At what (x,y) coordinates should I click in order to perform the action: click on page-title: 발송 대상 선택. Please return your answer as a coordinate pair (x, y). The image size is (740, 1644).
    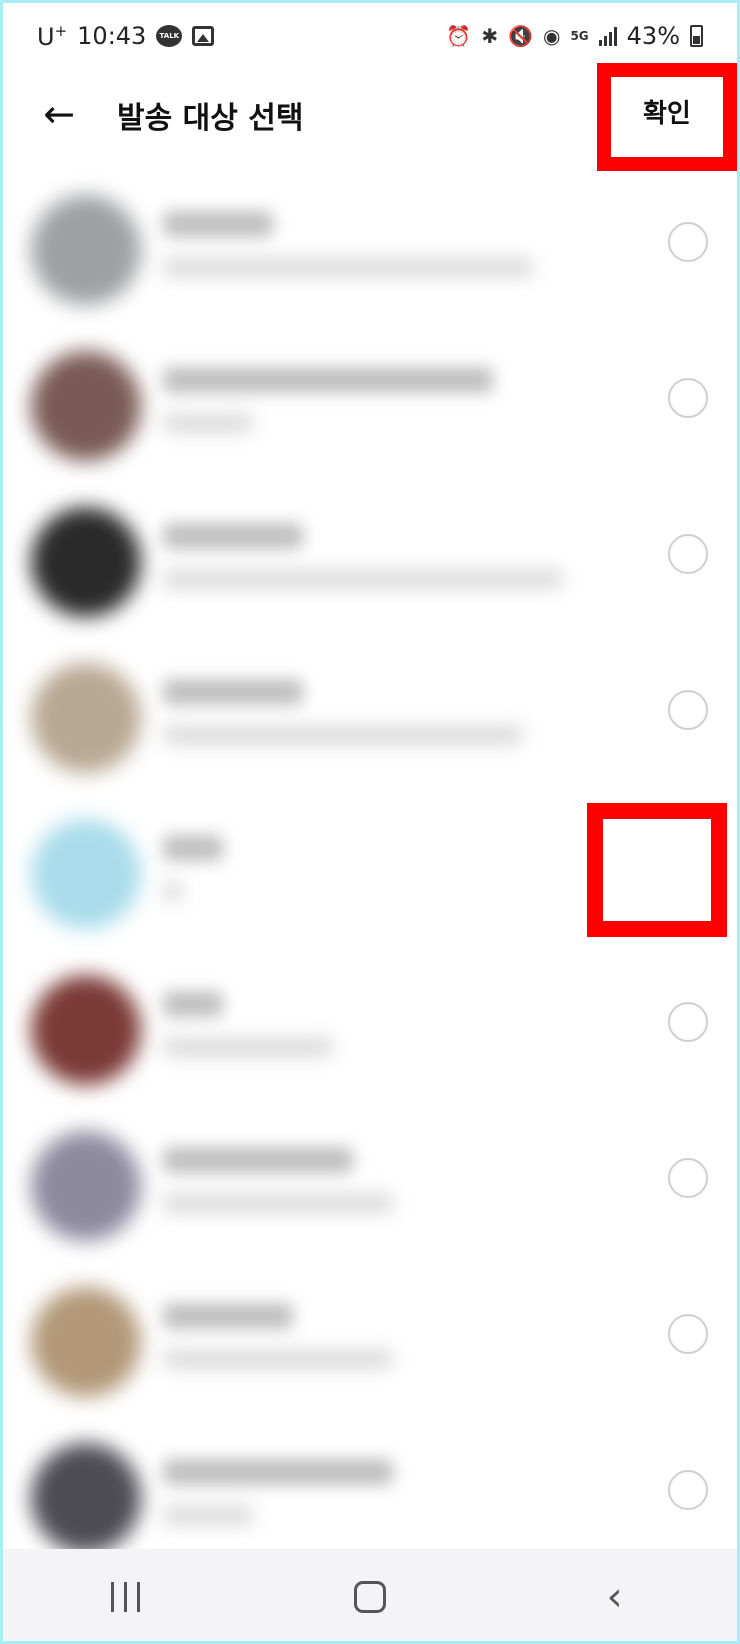
    Looking at the image, I should click on (210, 118).